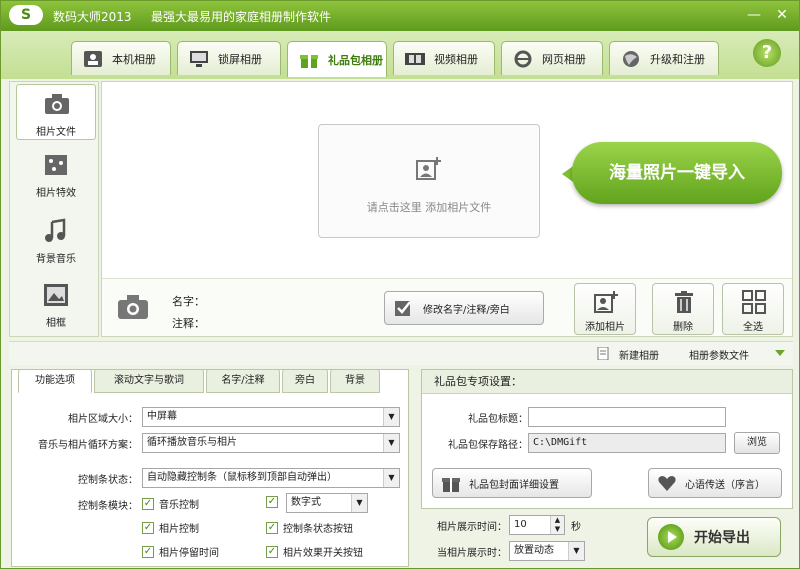 The height and width of the screenshot is (569, 800). I want to click on monitor-icon, so click(199, 58).